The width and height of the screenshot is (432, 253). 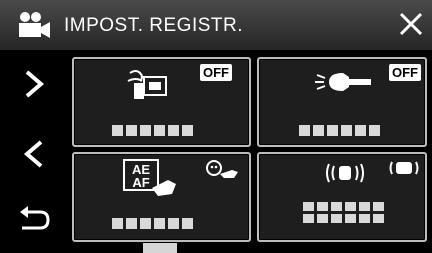 What do you see at coordinates (404, 168) in the screenshot?
I see `zoom-mic-level-icon` at bounding box center [404, 168].